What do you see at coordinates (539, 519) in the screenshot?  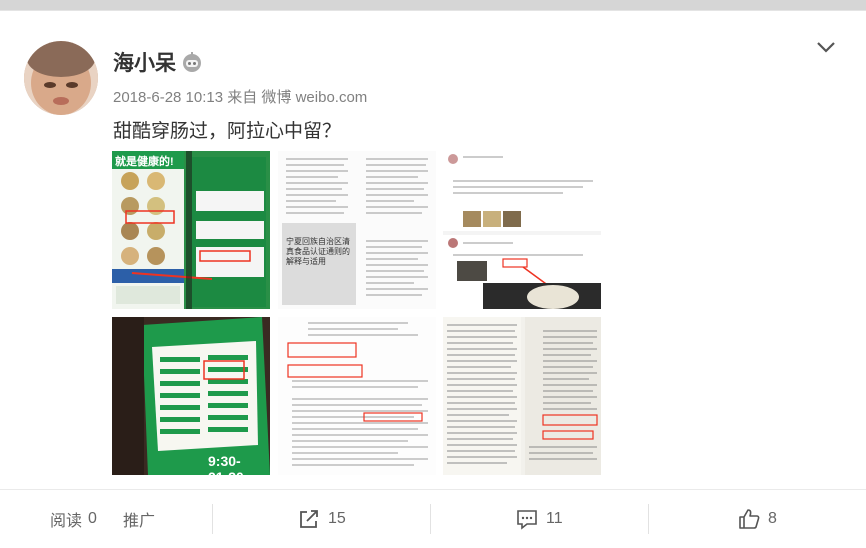 I see `comment-button: 11` at bounding box center [539, 519].